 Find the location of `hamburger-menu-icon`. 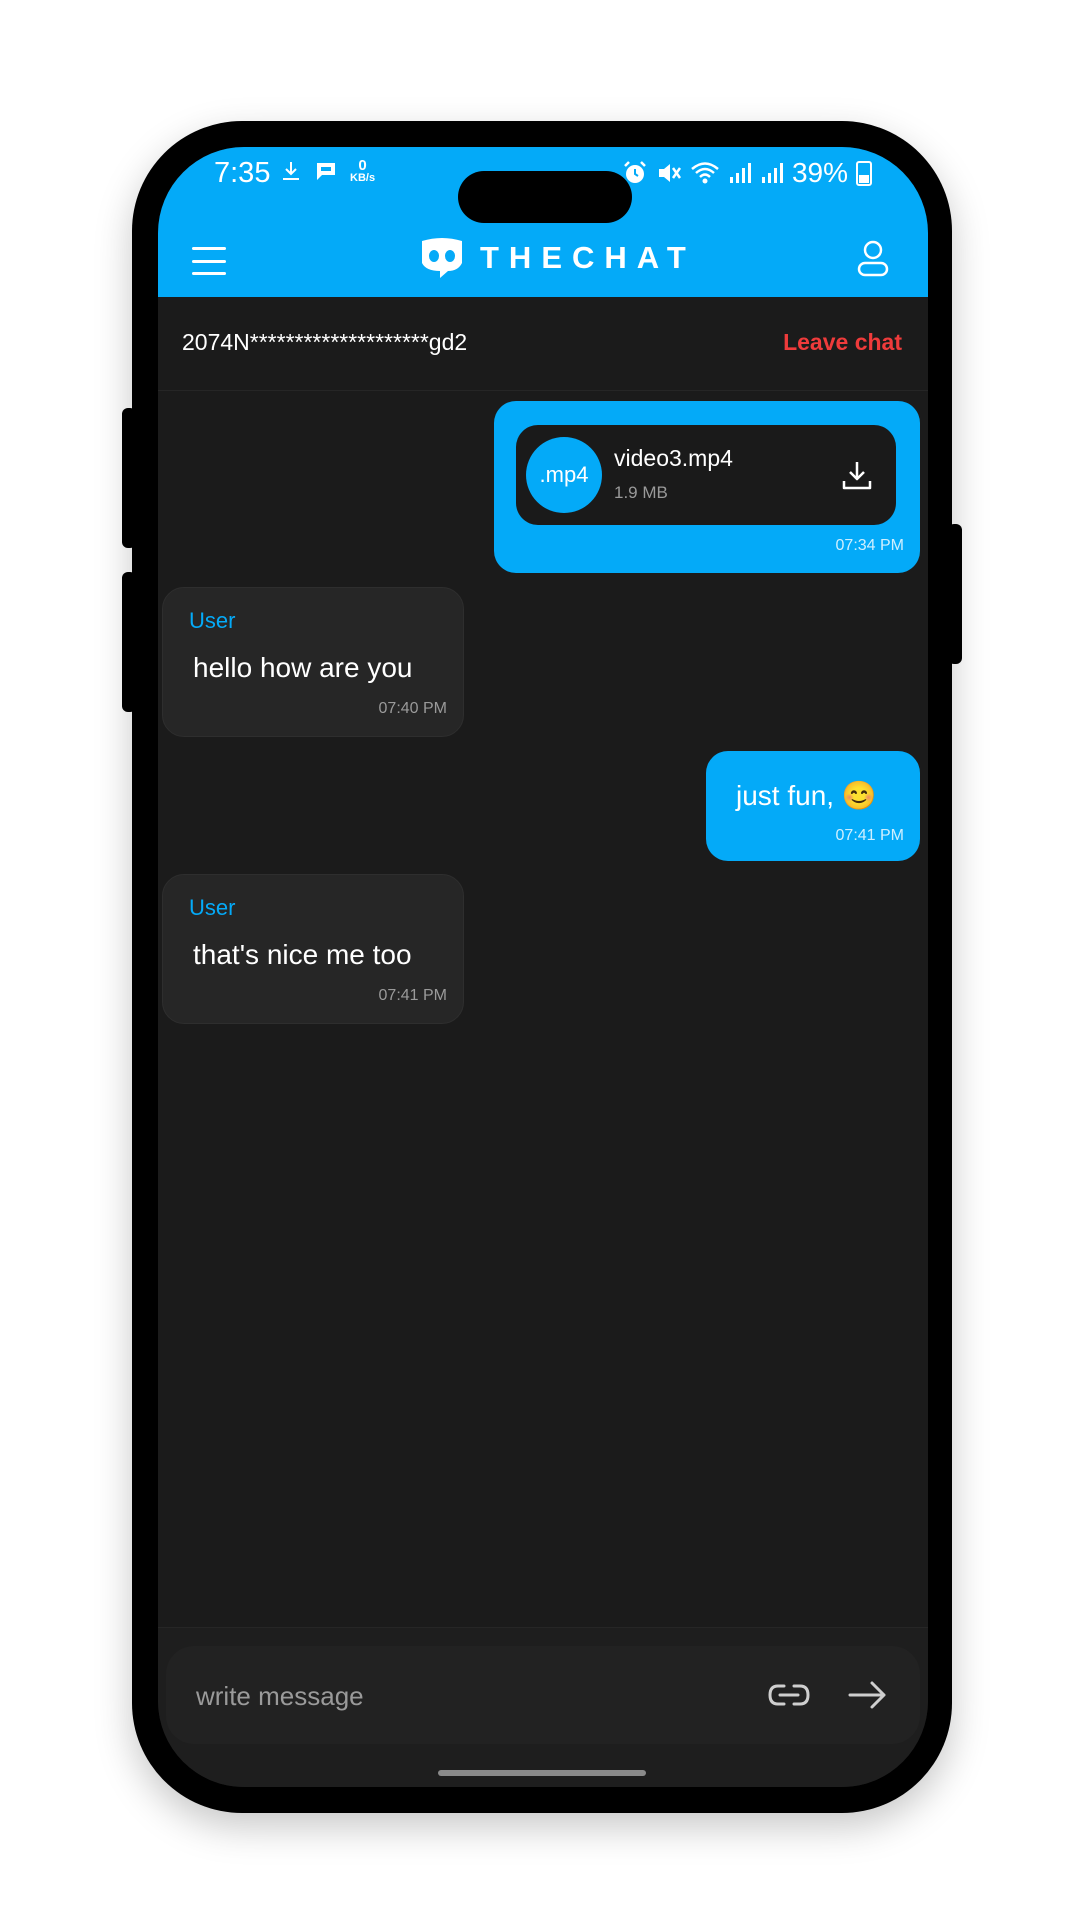

hamburger-menu-icon is located at coordinates (209, 261).